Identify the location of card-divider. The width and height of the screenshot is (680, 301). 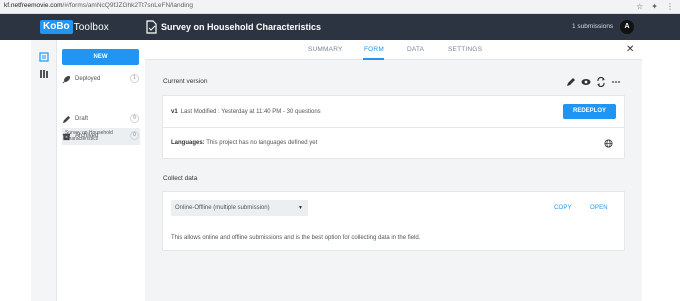
(393, 127).